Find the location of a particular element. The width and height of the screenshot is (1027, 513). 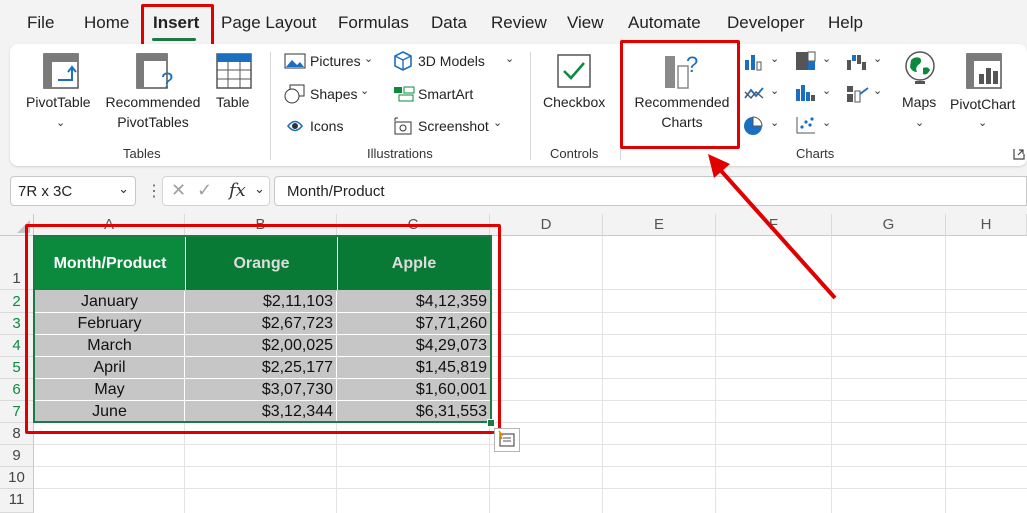

group-illustrations-label: Illustrations is located at coordinates (400, 153).